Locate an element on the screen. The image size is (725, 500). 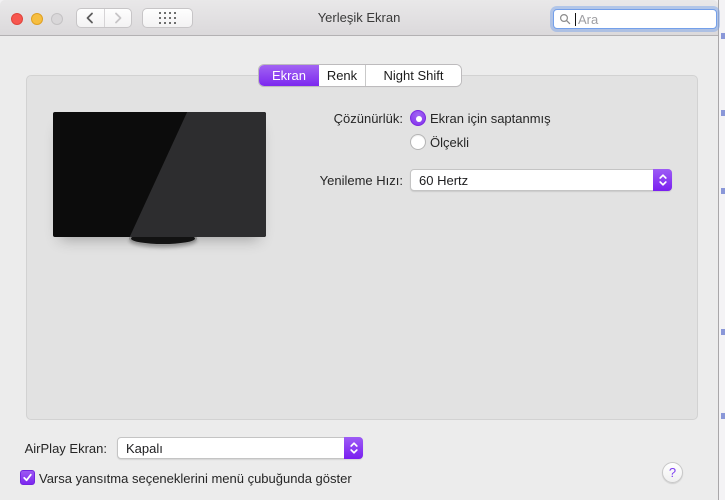
show-all-preferences-button is located at coordinates (167, 18).